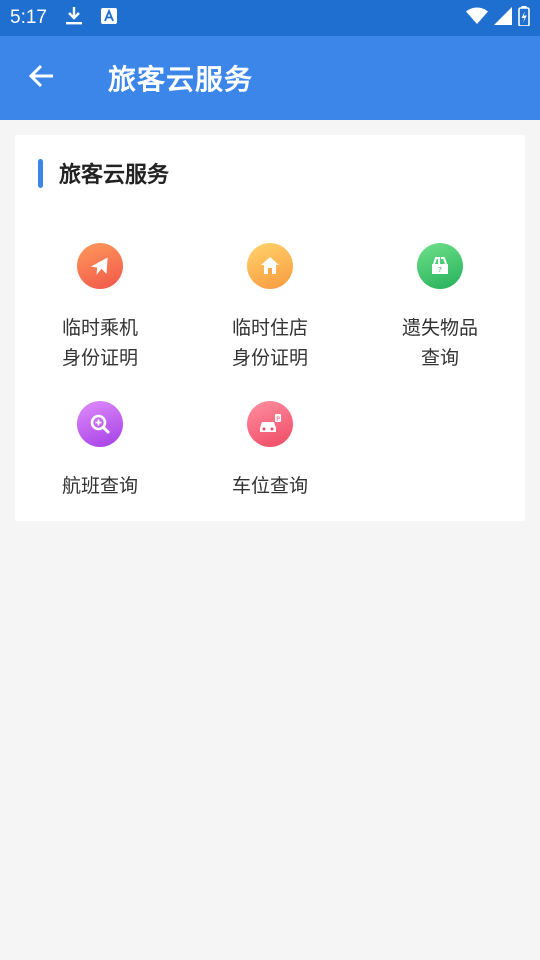 The width and height of the screenshot is (540, 960). What do you see at coordinates (439, 343) in the screenshot?
I see `service-label: 遗失物品 查询` at bounding box center [439, 343].